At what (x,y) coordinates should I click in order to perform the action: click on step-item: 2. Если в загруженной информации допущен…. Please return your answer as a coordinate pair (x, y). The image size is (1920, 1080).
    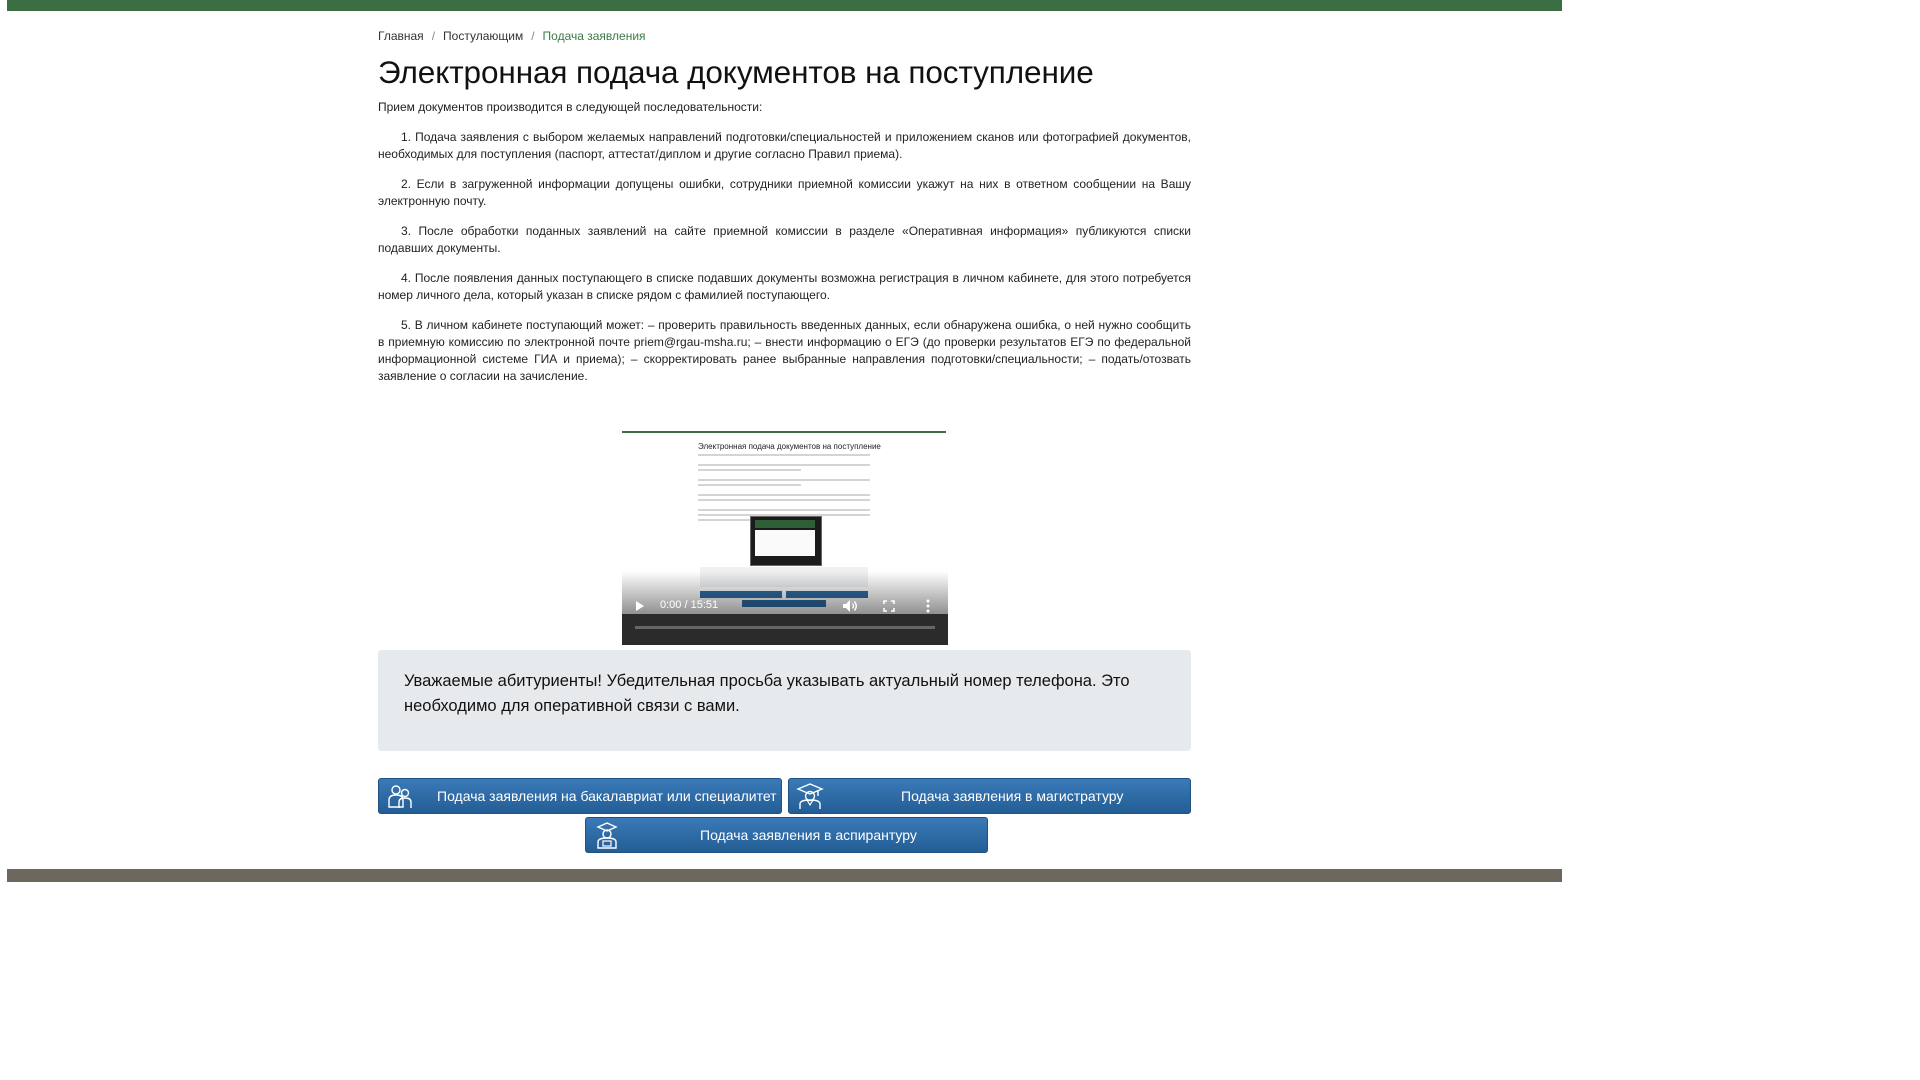
    Looking at the image, I should click on (784, 192).